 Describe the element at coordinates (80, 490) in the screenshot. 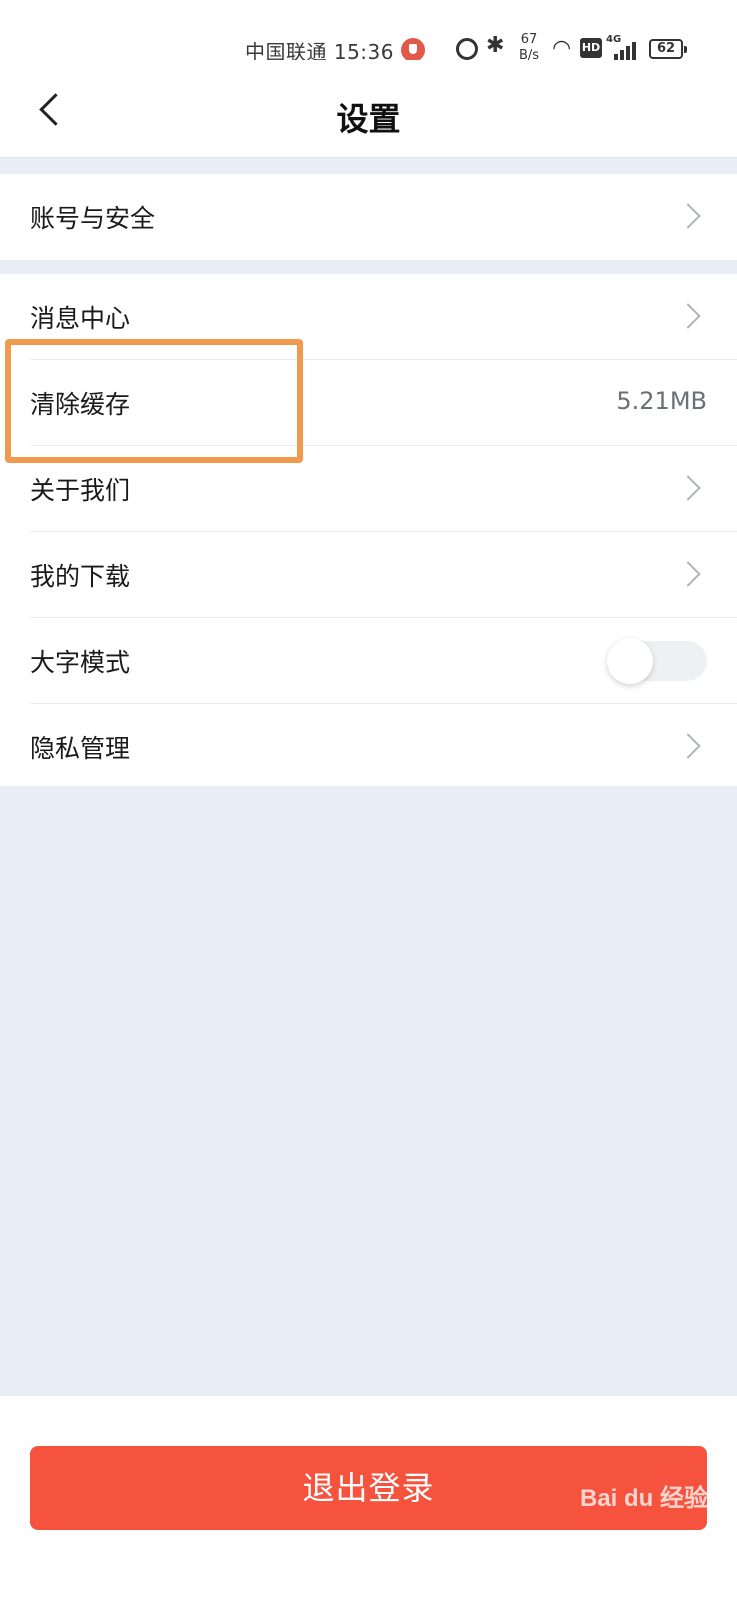

I see `row-label: 关于我们` at that location.